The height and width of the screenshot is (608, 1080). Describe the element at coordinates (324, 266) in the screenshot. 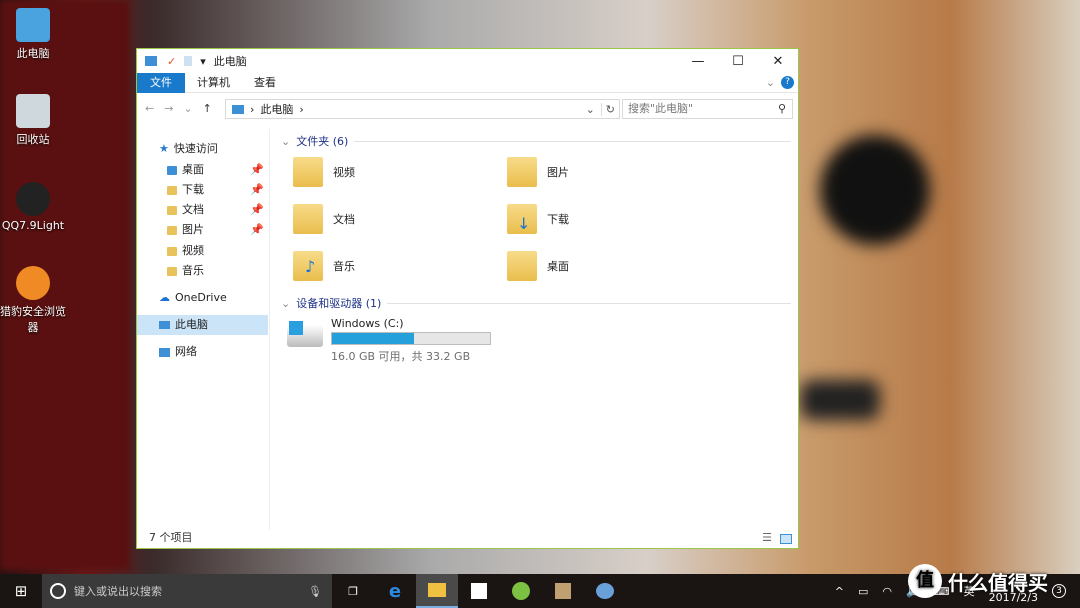

I see `folder-music: ♪ 音乐` at that location.